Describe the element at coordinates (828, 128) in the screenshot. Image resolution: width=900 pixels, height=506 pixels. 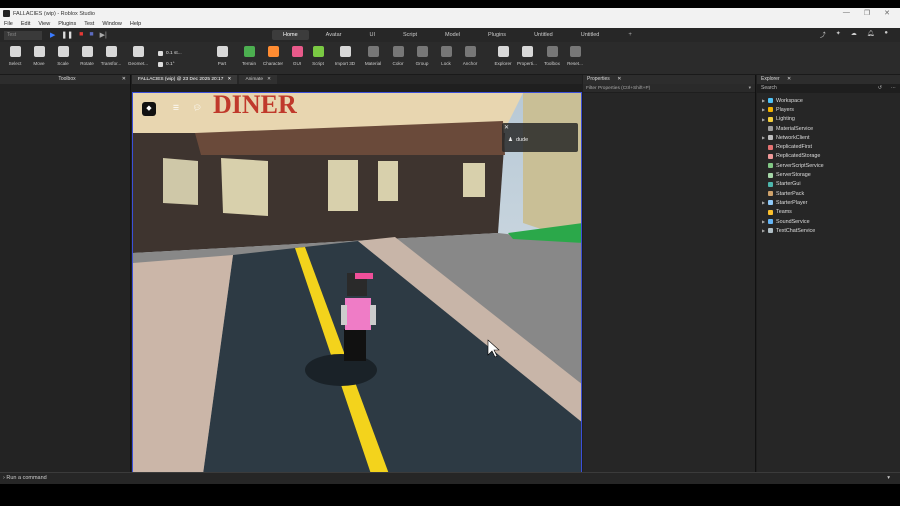
I see `explorer-item-materialservice: MaterialService` at that location.